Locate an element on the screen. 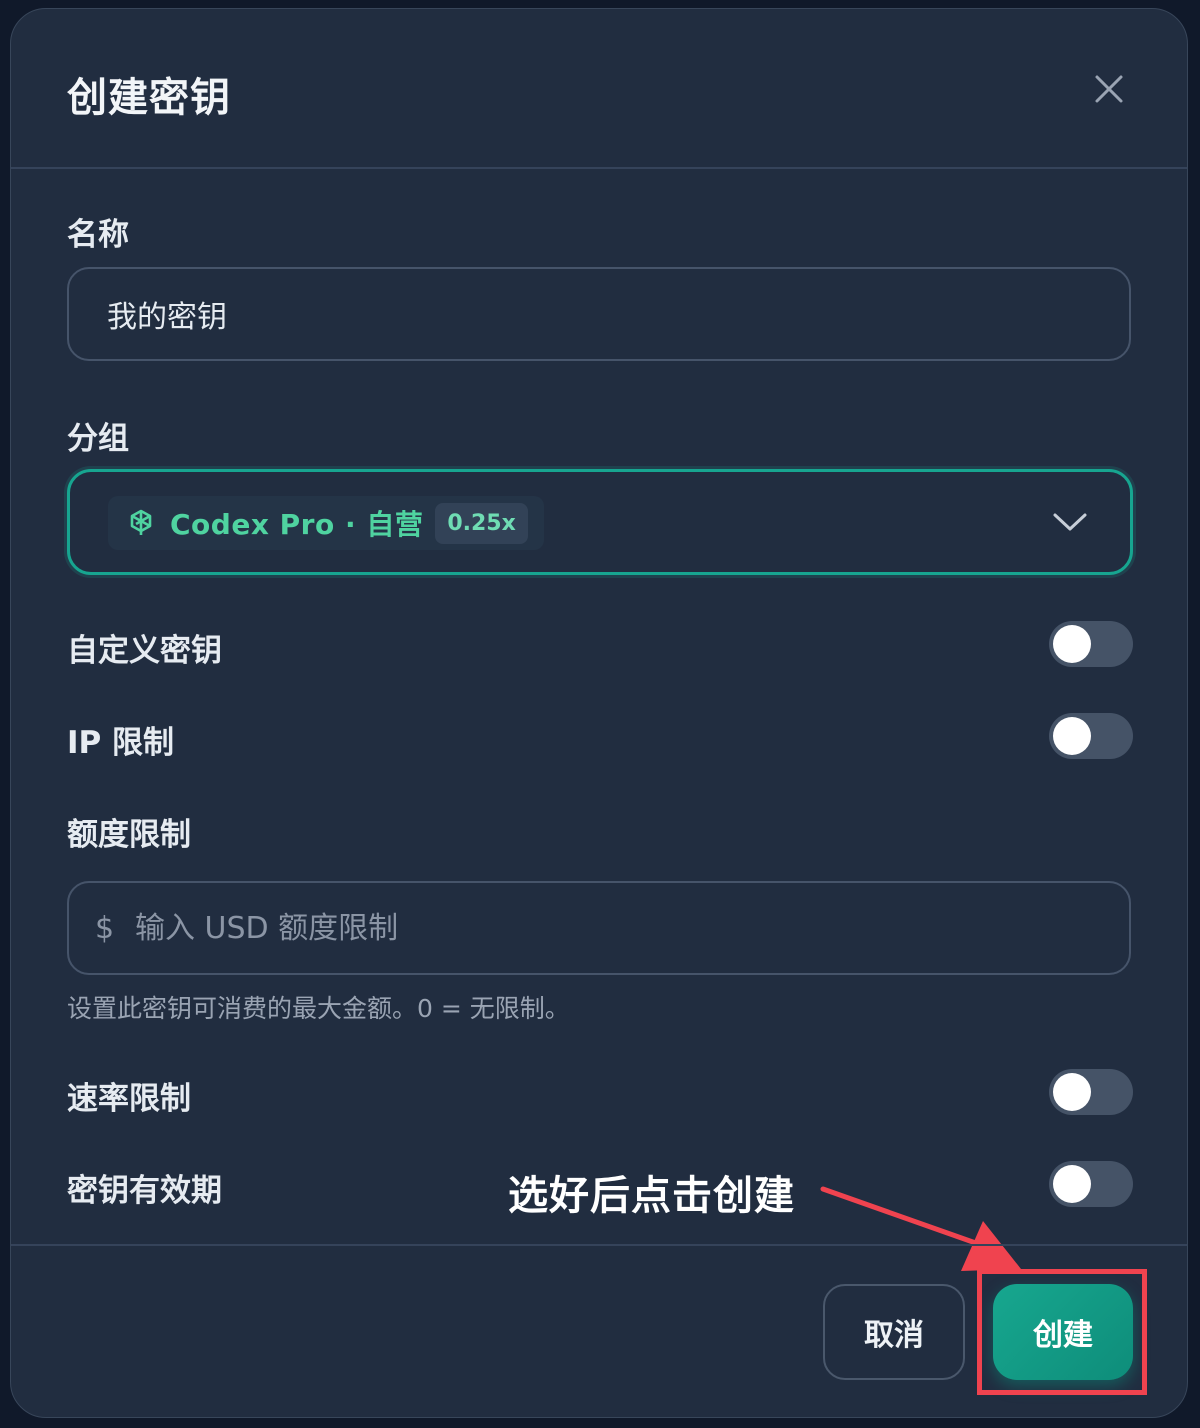 The width and height of the screenshot is (1200, 1428). name-input-box is located at coordinates (599, 314).